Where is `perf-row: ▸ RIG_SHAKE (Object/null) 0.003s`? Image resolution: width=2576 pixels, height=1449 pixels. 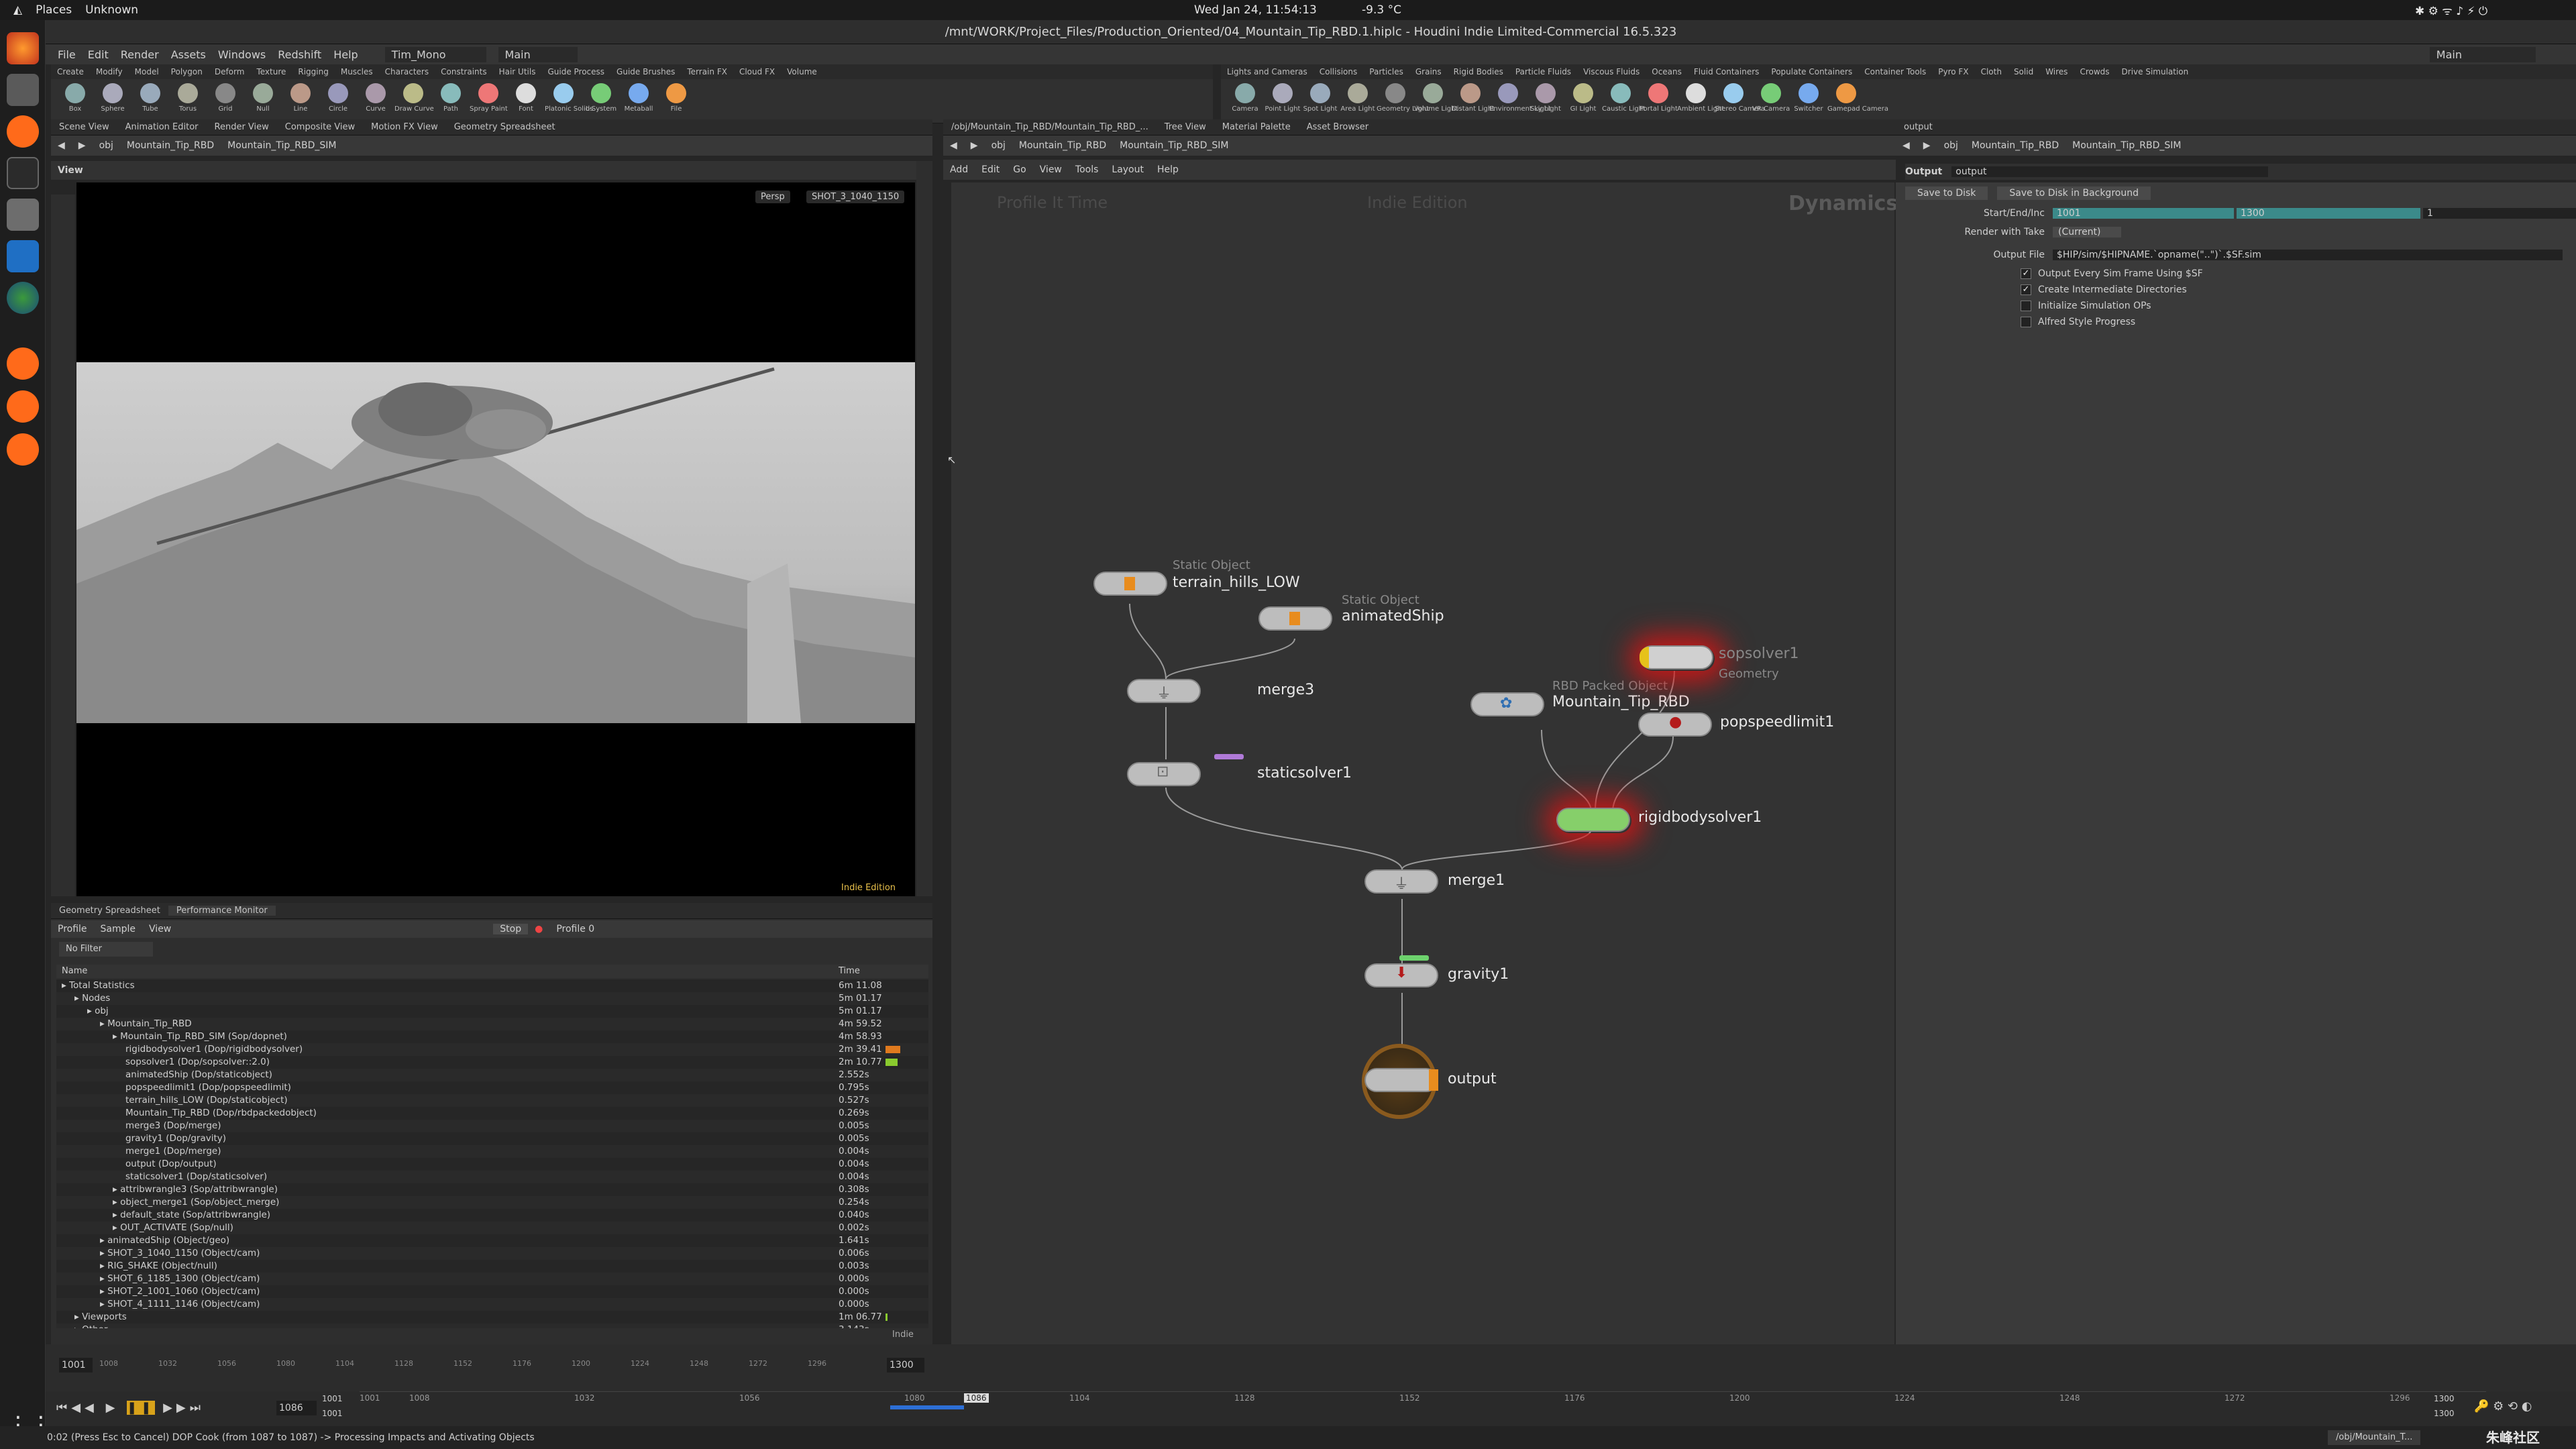 perf-row: ▸ RIG_SHAKE (Object/null) 0.003s is located at coordinates (492, 1266).